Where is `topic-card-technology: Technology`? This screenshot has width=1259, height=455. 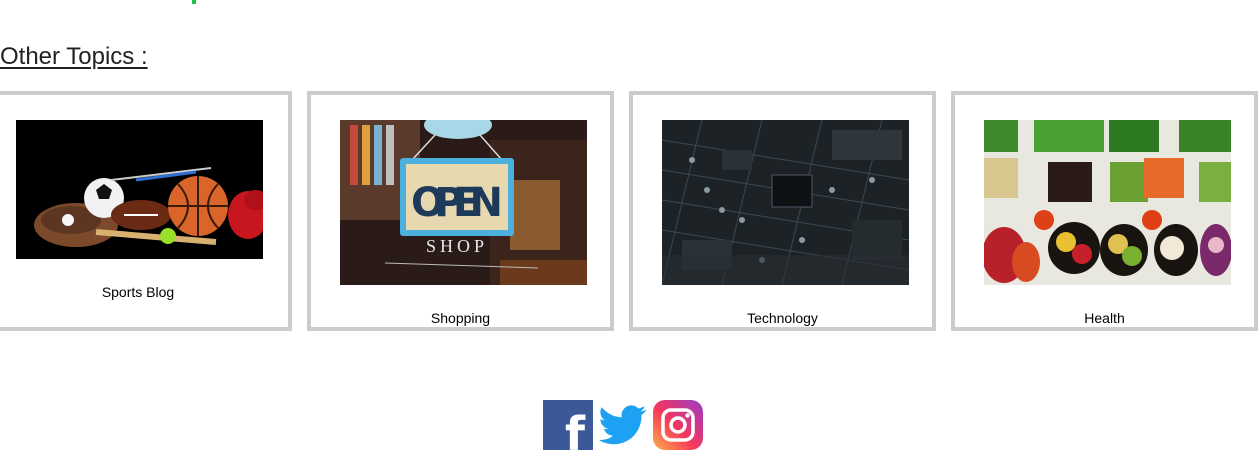 topic-card-technology: Technology is located at coordinates (782, 211).